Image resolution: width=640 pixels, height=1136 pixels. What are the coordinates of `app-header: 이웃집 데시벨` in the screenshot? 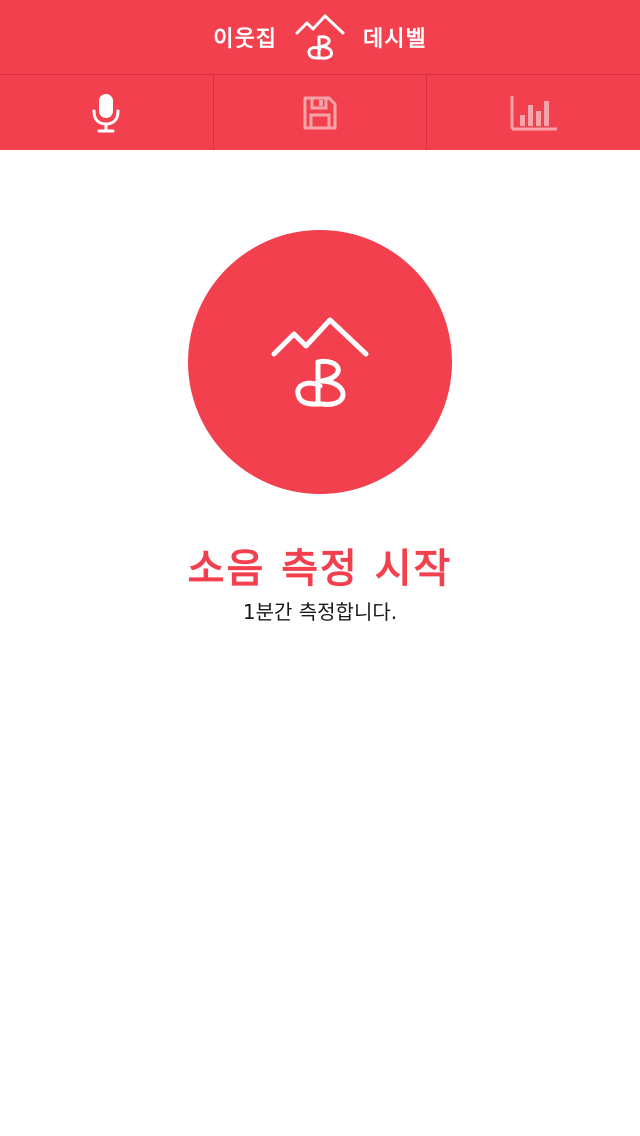 It's located at (320, 37).